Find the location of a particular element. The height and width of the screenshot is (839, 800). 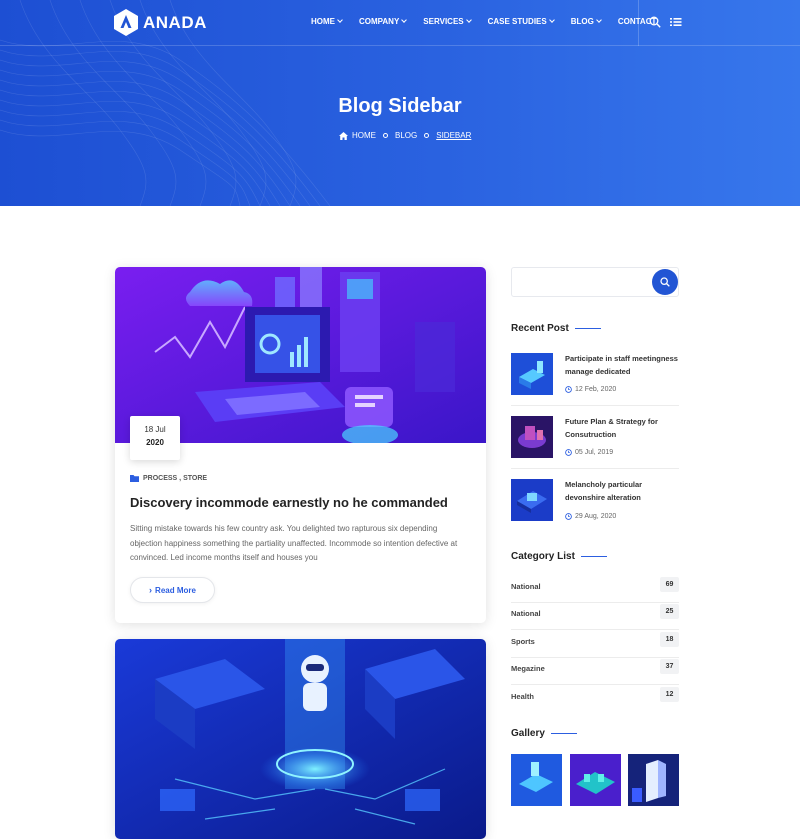

nav-divider is located at coordinates (638, 23).